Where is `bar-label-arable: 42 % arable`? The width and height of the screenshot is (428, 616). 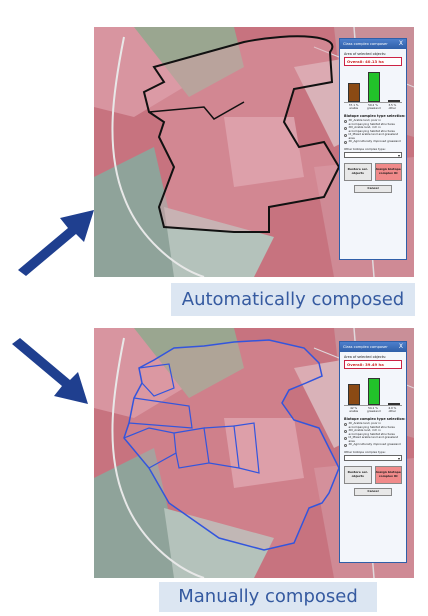 bar-label-arable: 42 % arable is located at coordinates (354, 410).